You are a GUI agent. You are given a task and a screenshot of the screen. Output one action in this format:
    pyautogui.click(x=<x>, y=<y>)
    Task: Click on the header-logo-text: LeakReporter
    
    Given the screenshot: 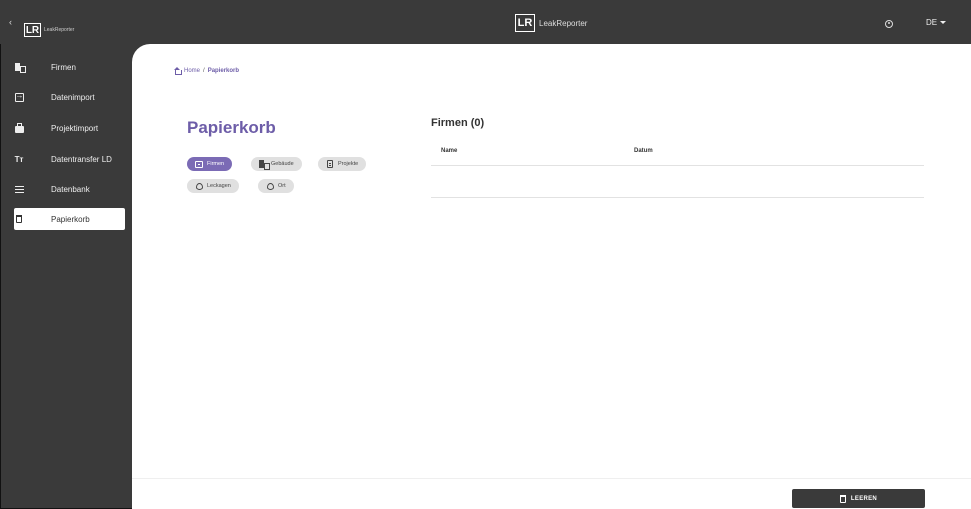 What is the action you would take?
    pyautogui.click(x=563, y=23)
    